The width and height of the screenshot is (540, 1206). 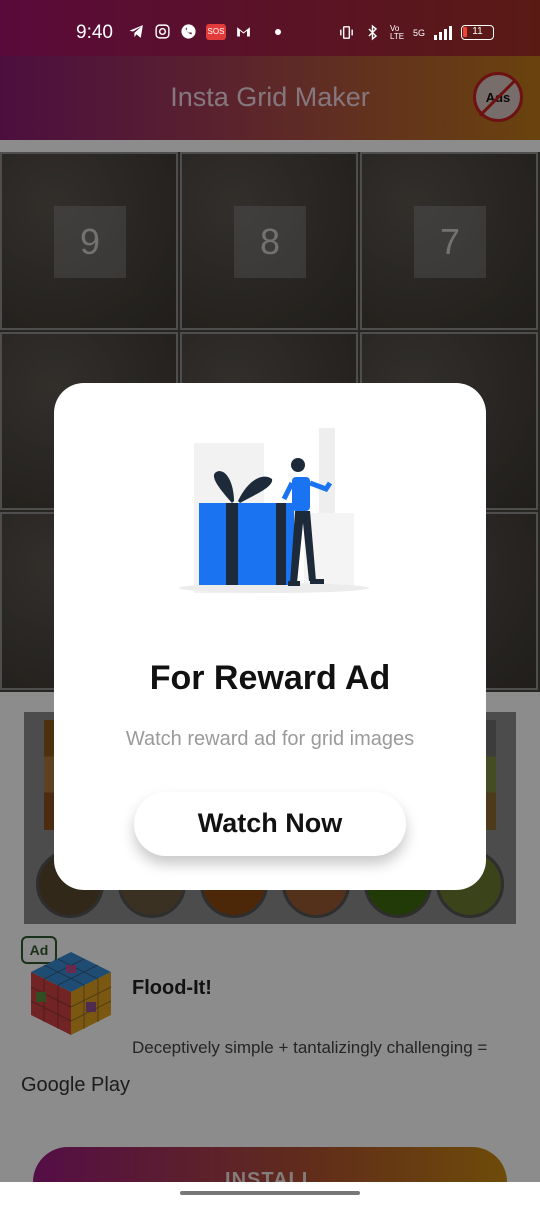 I want to click on more-notifications-dot-icon, so click(x=278, y=31).